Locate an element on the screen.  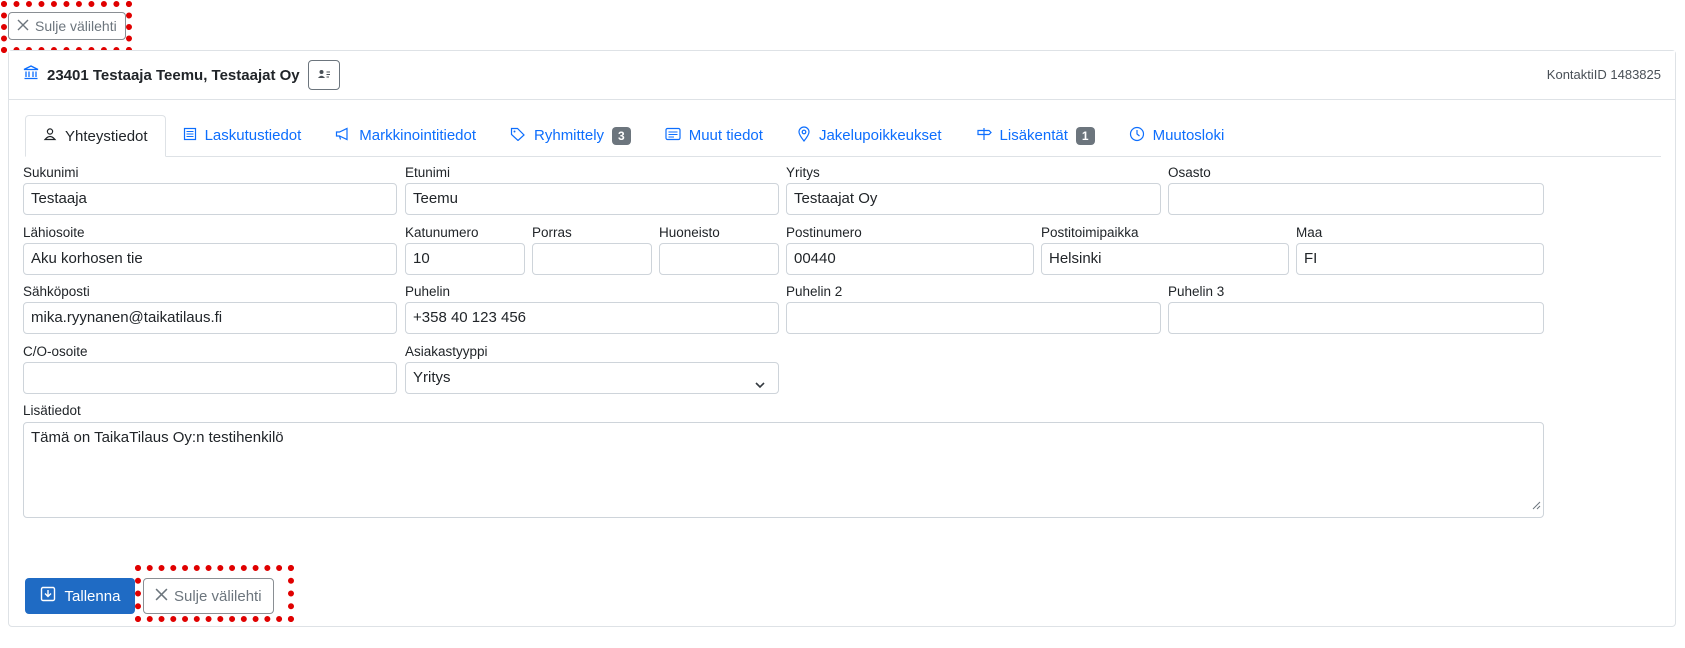
tab-yhteystiedot: Yhteystiedot is located at coordinates (95, 136).